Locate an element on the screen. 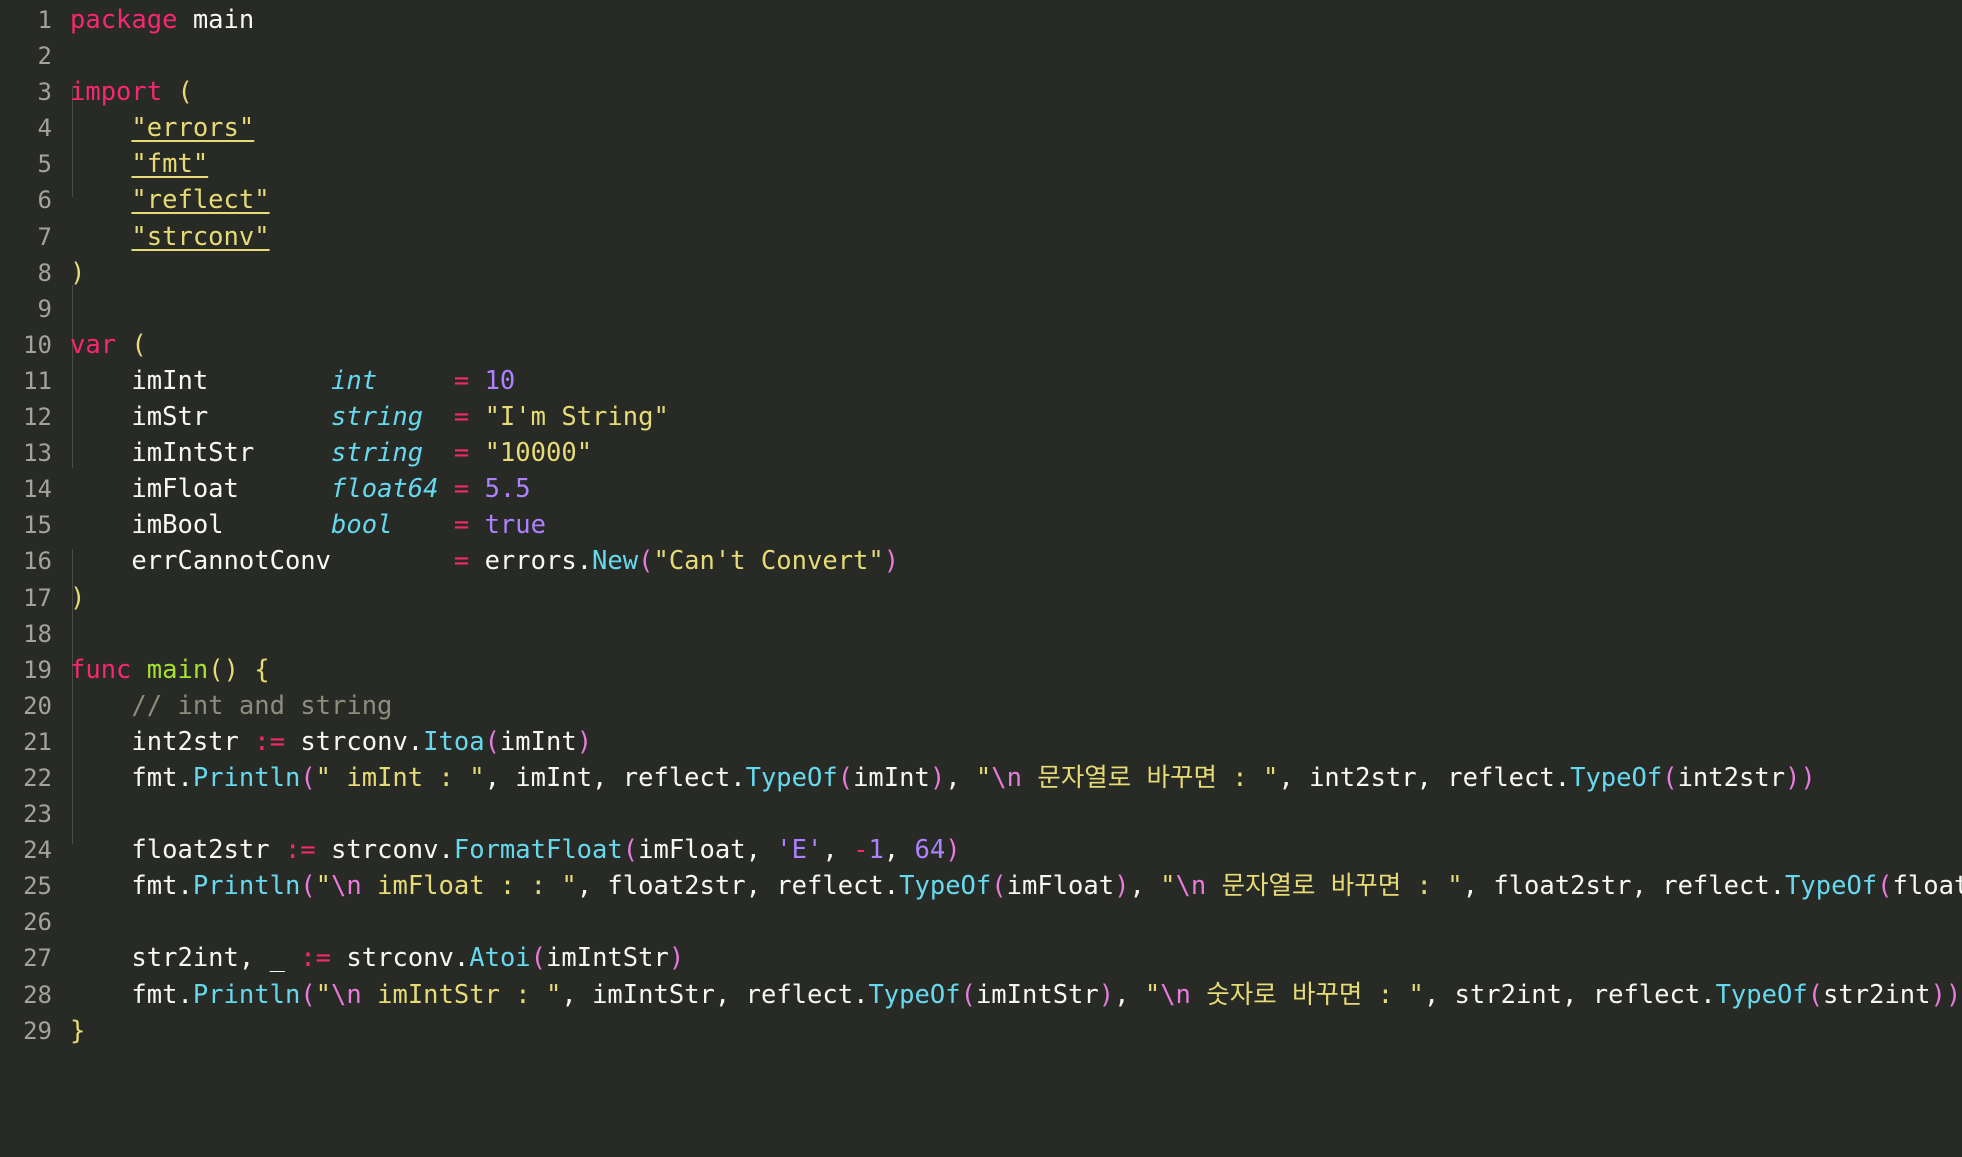 The width and height of the screenshot is (1962, 1157). code-line: 7 "strconv" is located at coordinates (981, 237).